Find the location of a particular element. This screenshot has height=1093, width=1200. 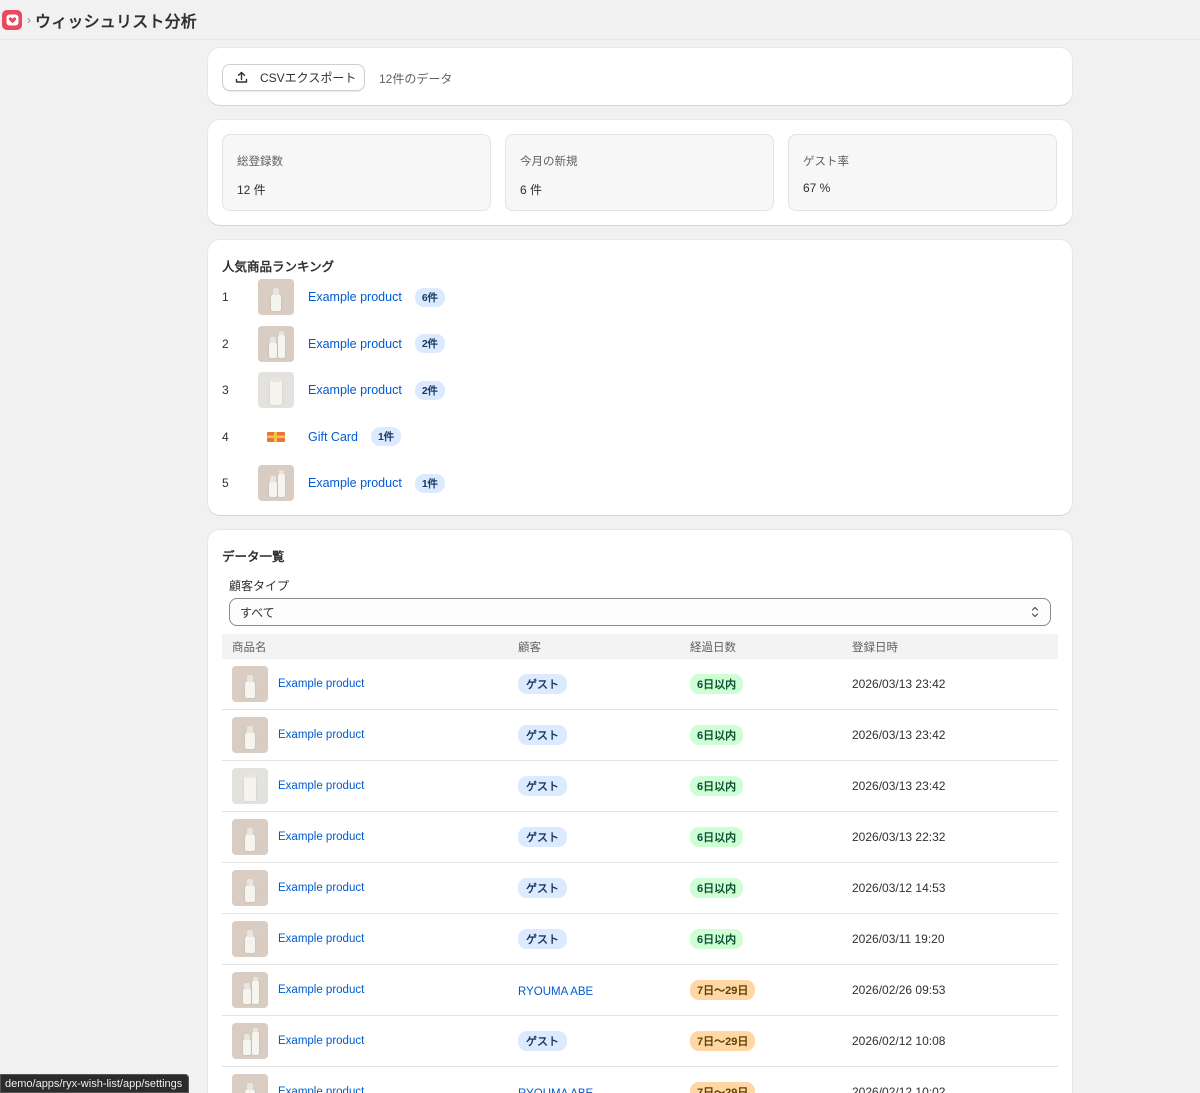

customer-type-select: すべて is located at coordinates (640, 612).